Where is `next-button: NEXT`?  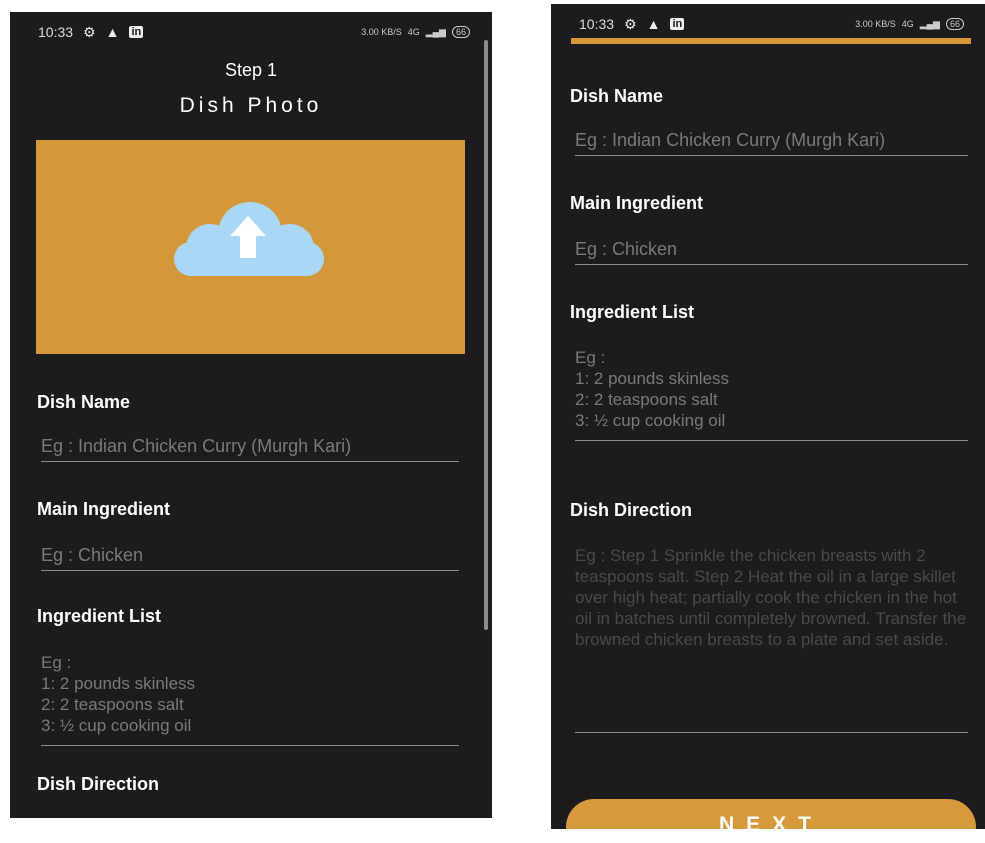
next-button: NEXT is located at coordinates (771, 814).